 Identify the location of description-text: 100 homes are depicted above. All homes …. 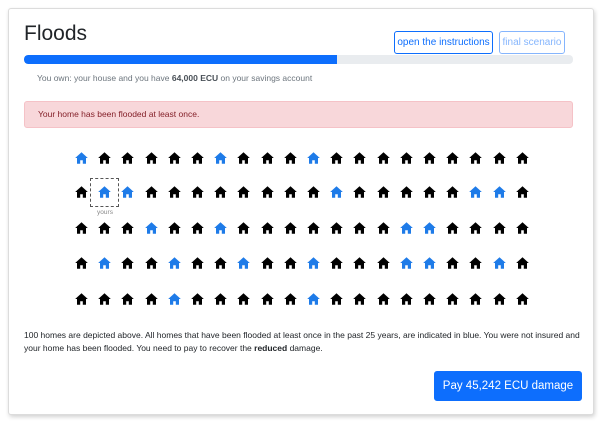
(302, 342).